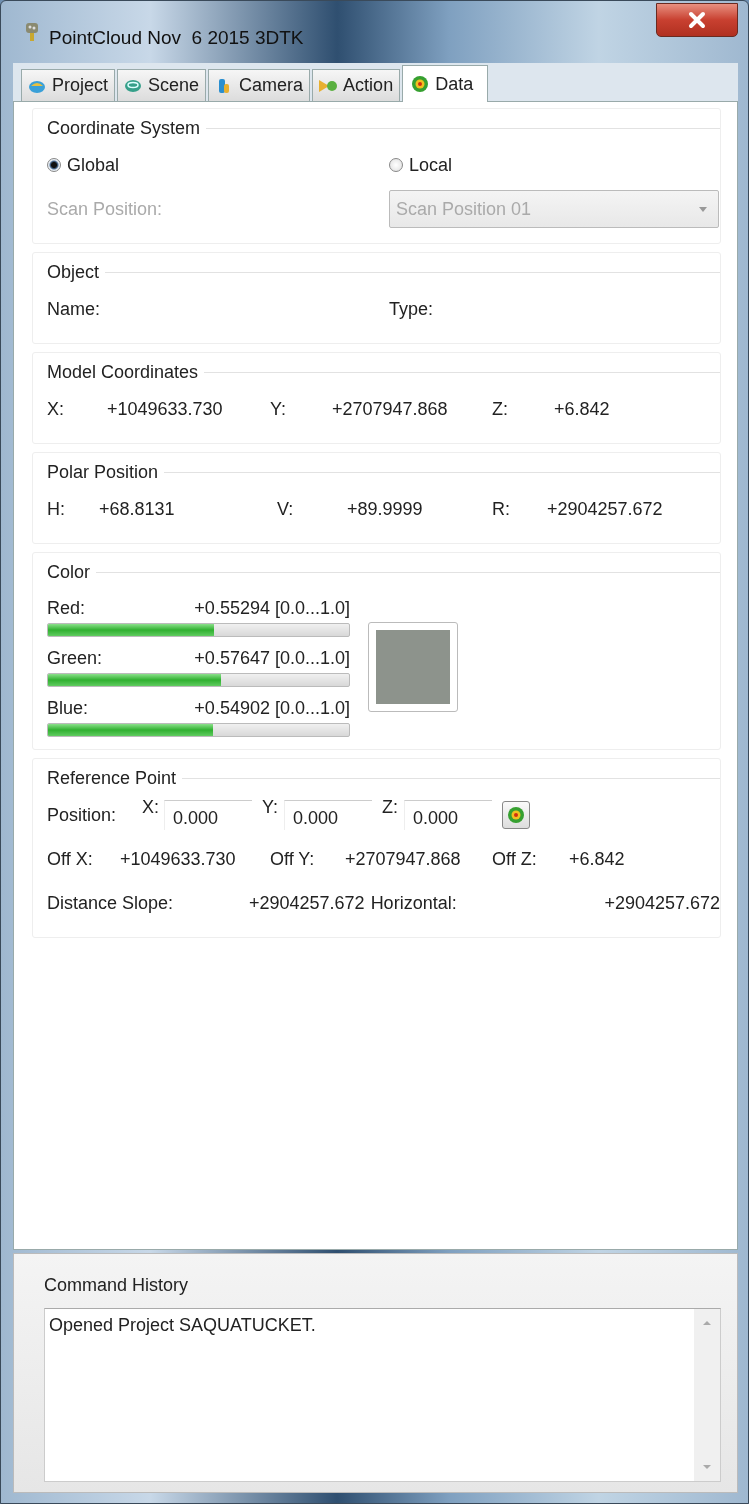 This screenshot has height=1504, width=749. I want to click on tab: Scene, so click(162, 85).